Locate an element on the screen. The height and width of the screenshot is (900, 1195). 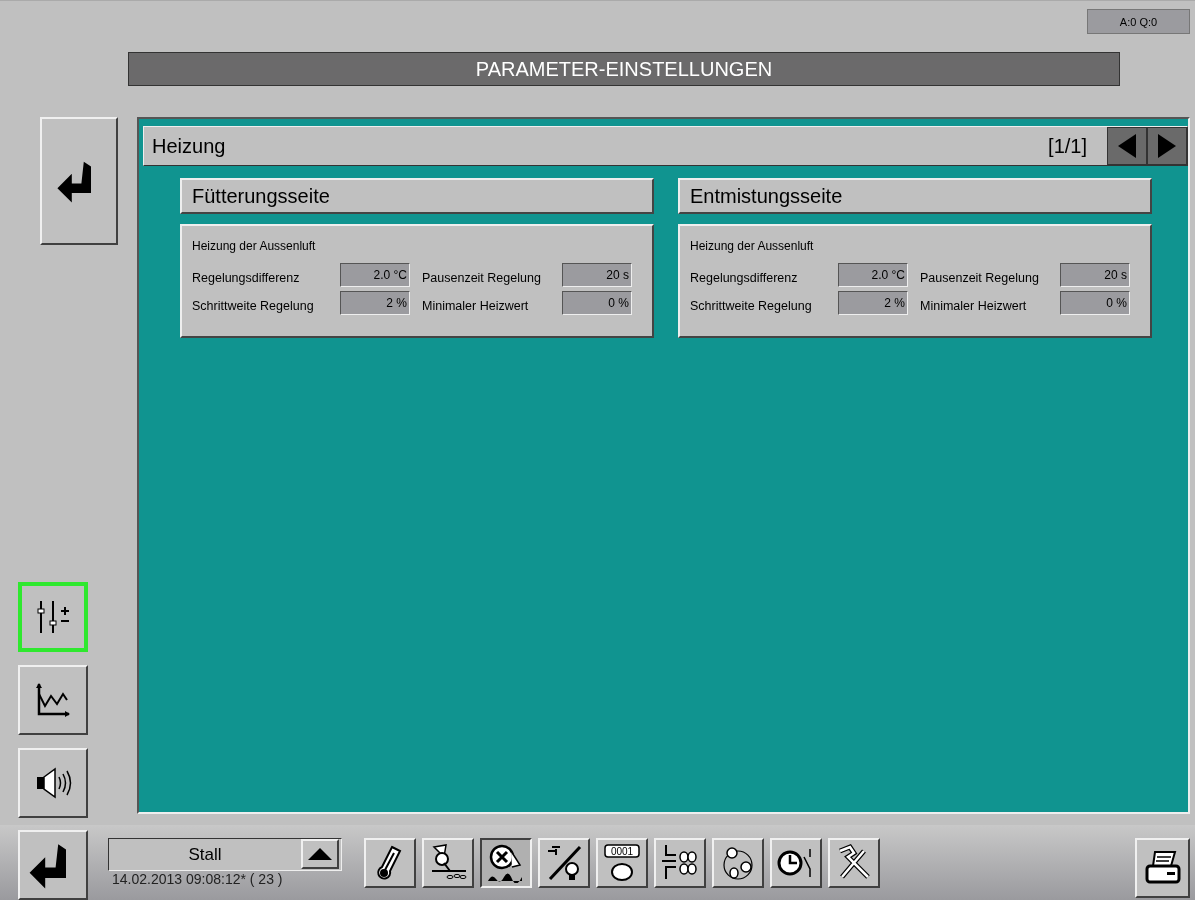
left-arrow-icon is located at coordinates (1127, 146).